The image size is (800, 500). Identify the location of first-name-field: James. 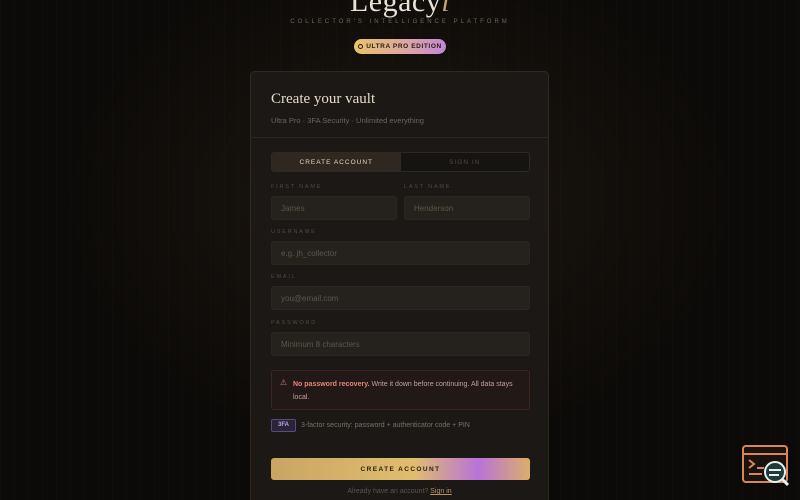
(334, 208).